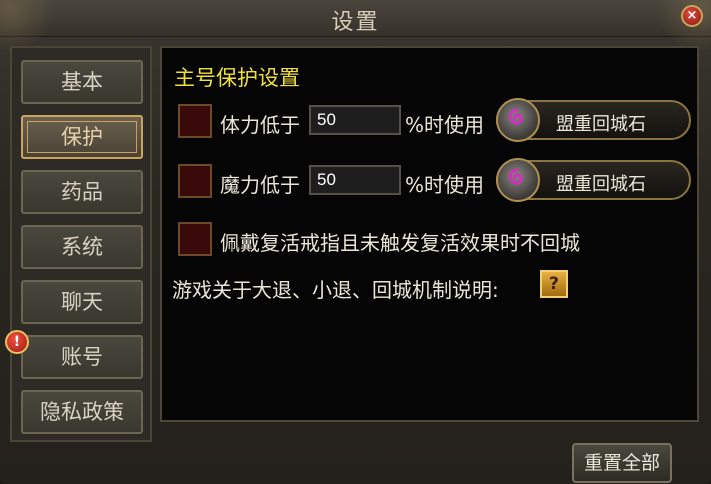 This screenshot has width=711, height=484. Describe the element at coordinates (82, 412) in the screenshot. I see `tab-privacy-policy: 隐私政策` at that location.